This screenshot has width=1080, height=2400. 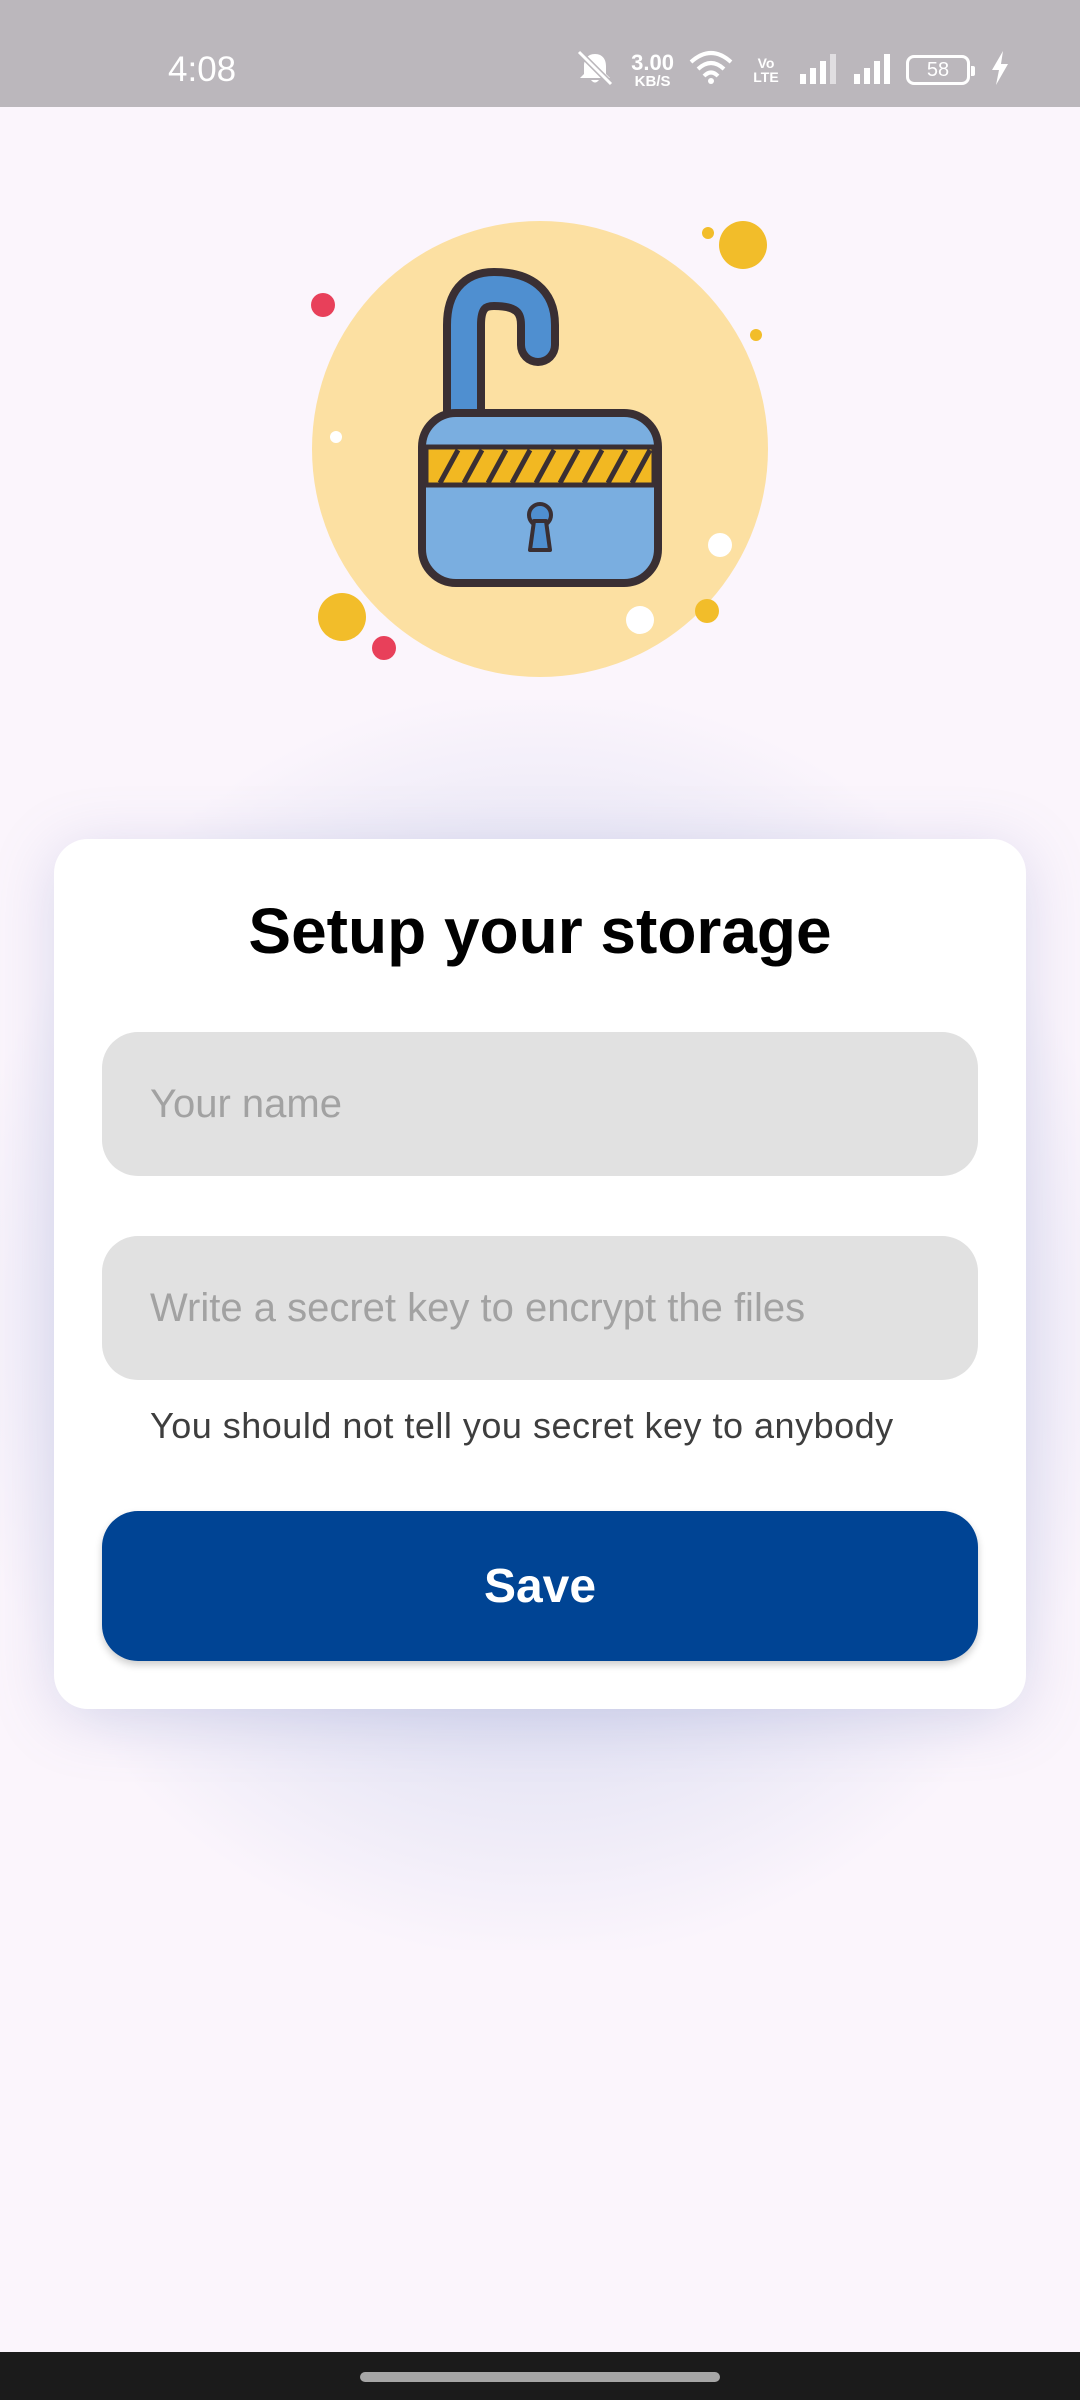 What do you see at coordinates (540, 931) in the screenshot?
I see `page-title: Setup your storage` at bounding box center [540, 931].